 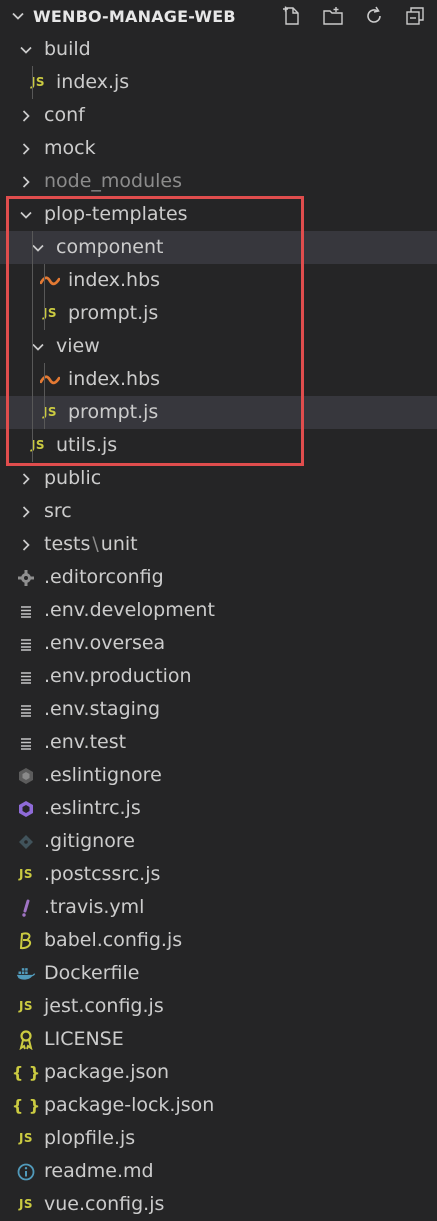 What do you see at coordinates (374, 16) in the screenshot?
I see `refresh-icon` at bounding box center [374, 16].